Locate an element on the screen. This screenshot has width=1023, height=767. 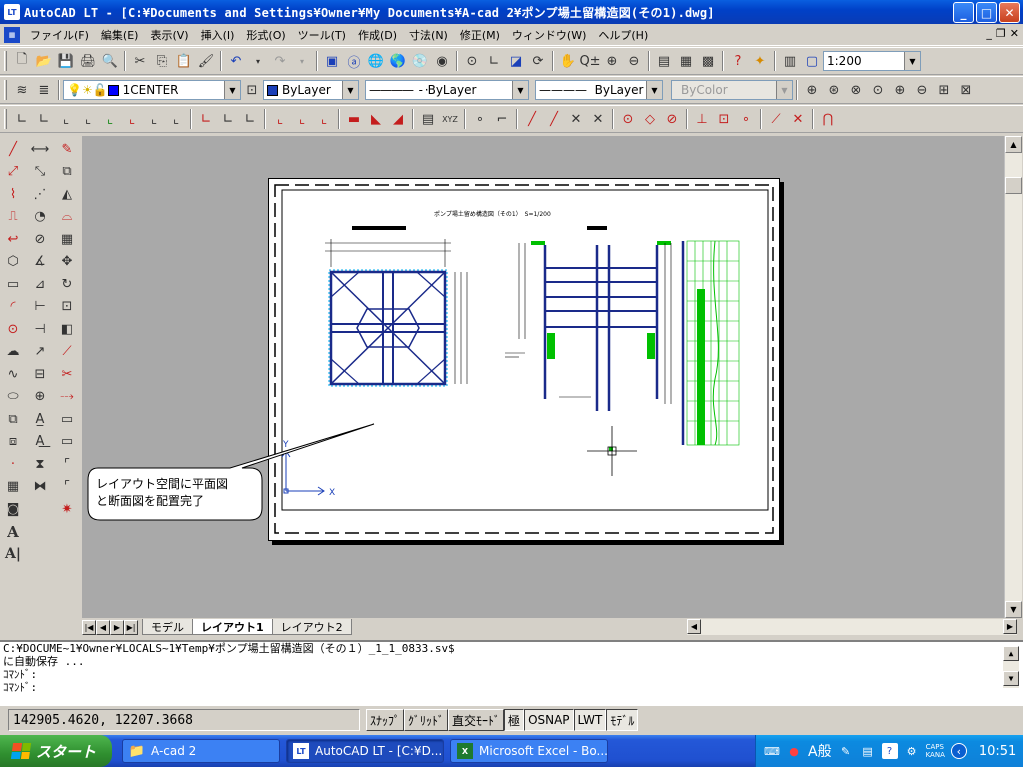
hyperlink-icon: 🌐 is located at coordinates (376, 61).